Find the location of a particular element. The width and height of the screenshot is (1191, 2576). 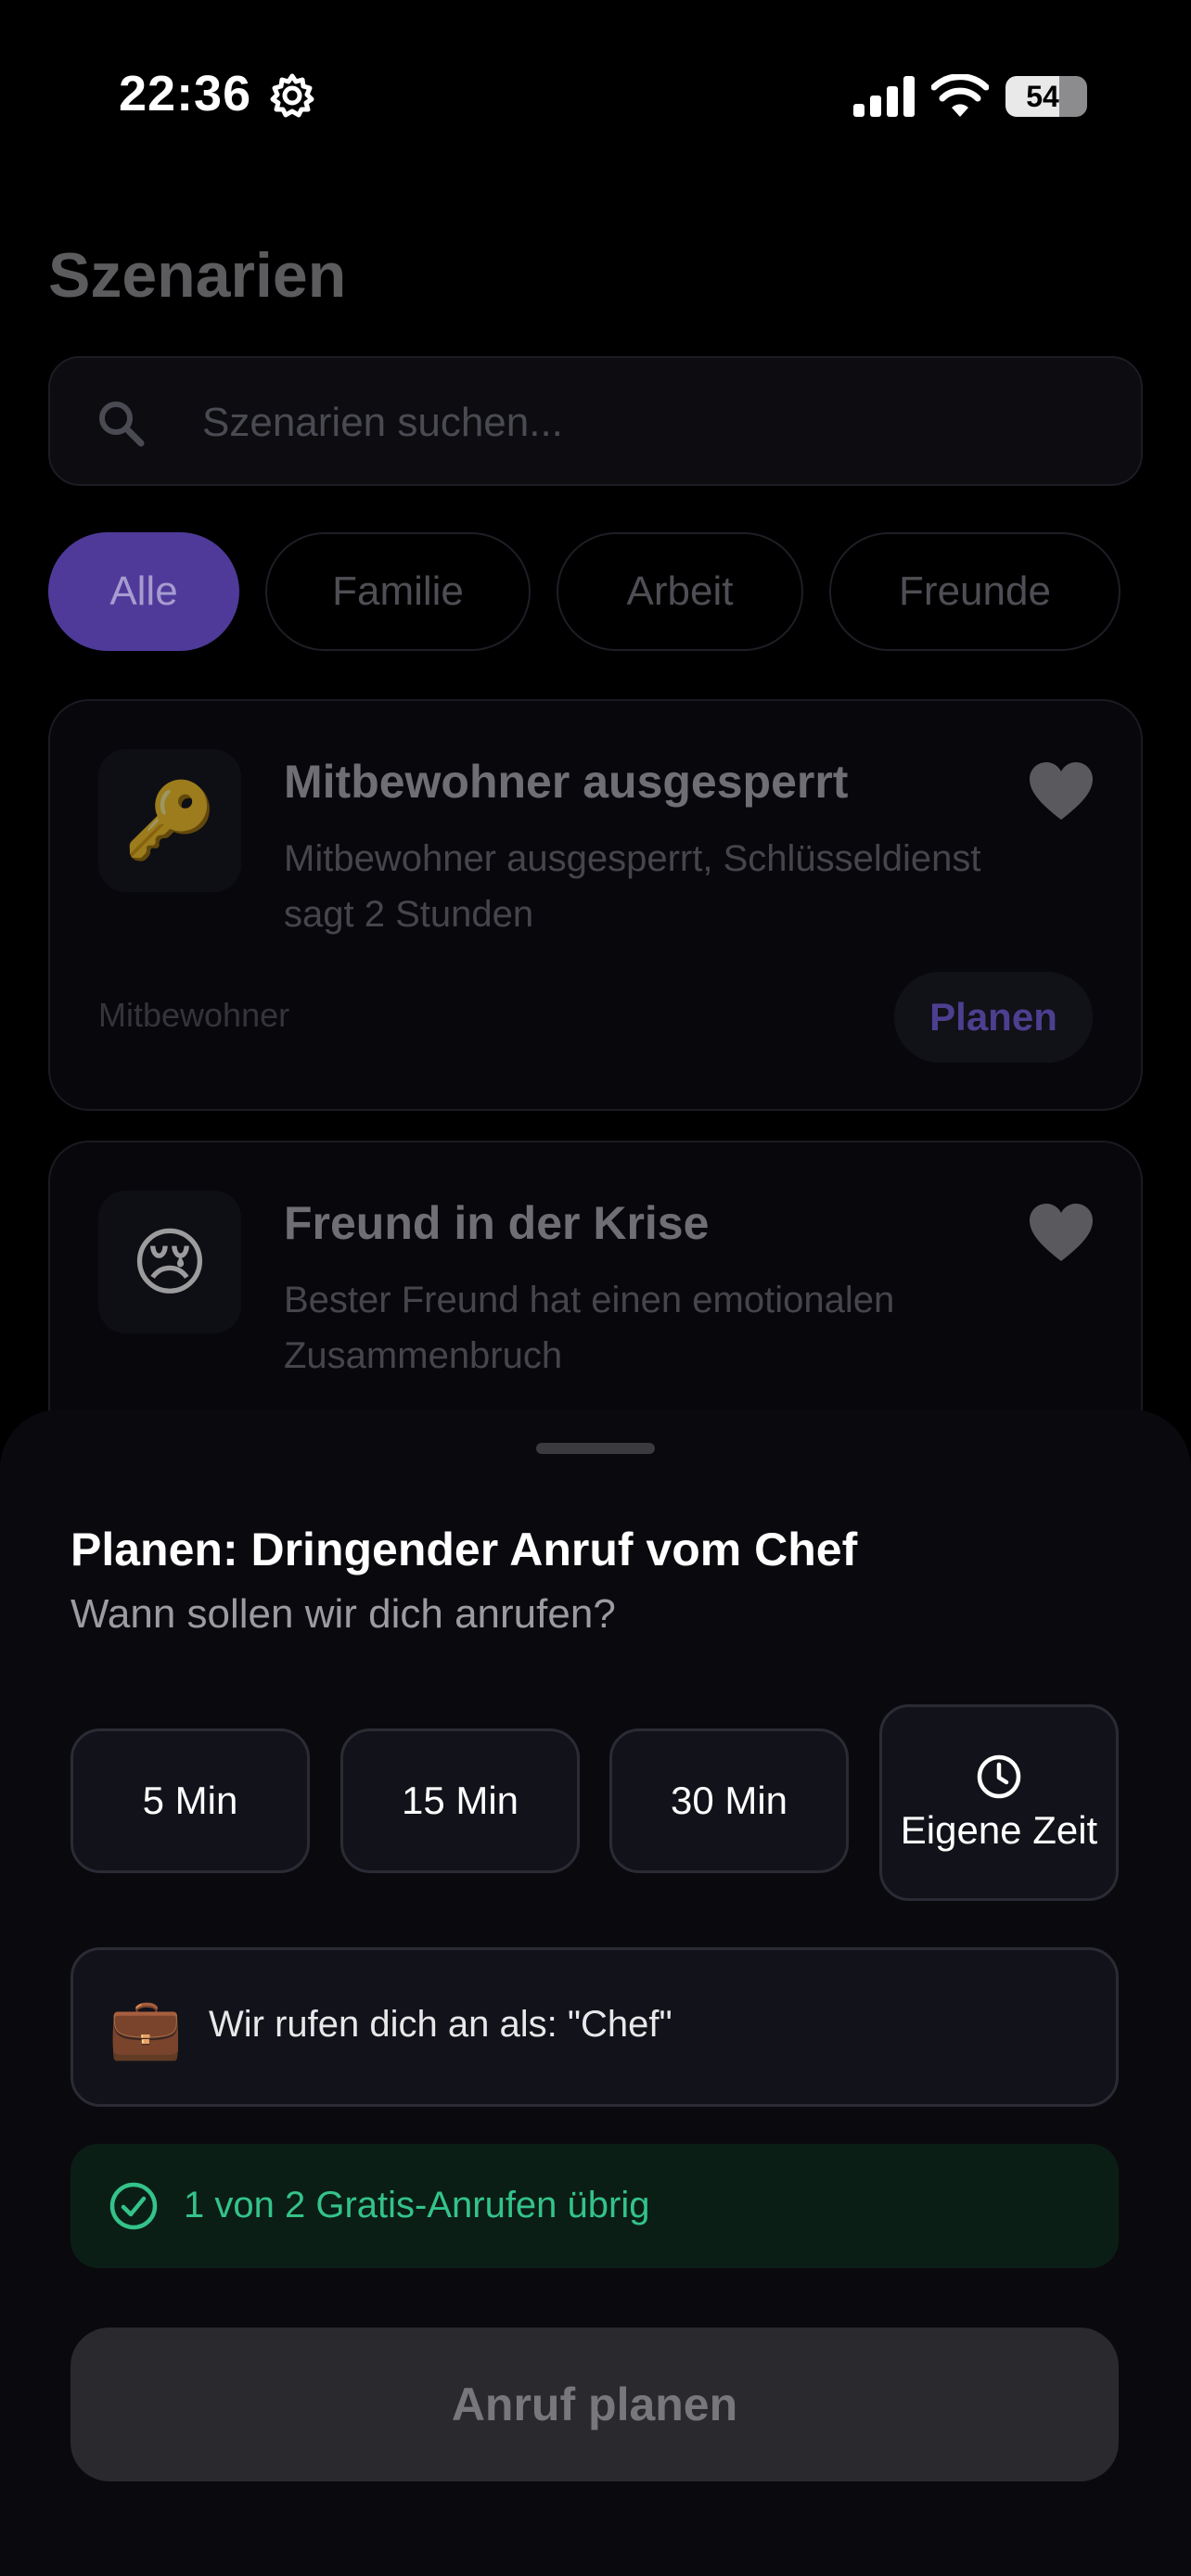

free-calls-banner: 1 von 2 Gratis-Anrufen übrig is located at coordinates (594, 2206).